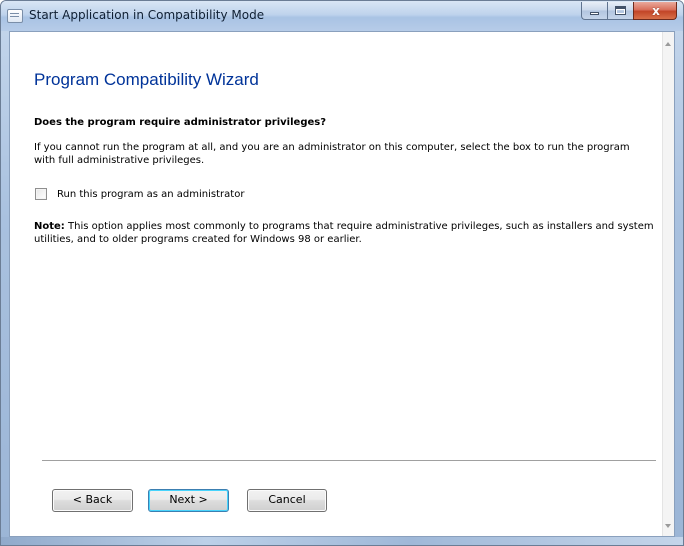 The height and width of the screenshot is (546, 684). What do you see at coordinates (150, 194) in the screenshot?
I see `run-as-admin-label: Run this program as an administrator` at bounding box center [150, 194].